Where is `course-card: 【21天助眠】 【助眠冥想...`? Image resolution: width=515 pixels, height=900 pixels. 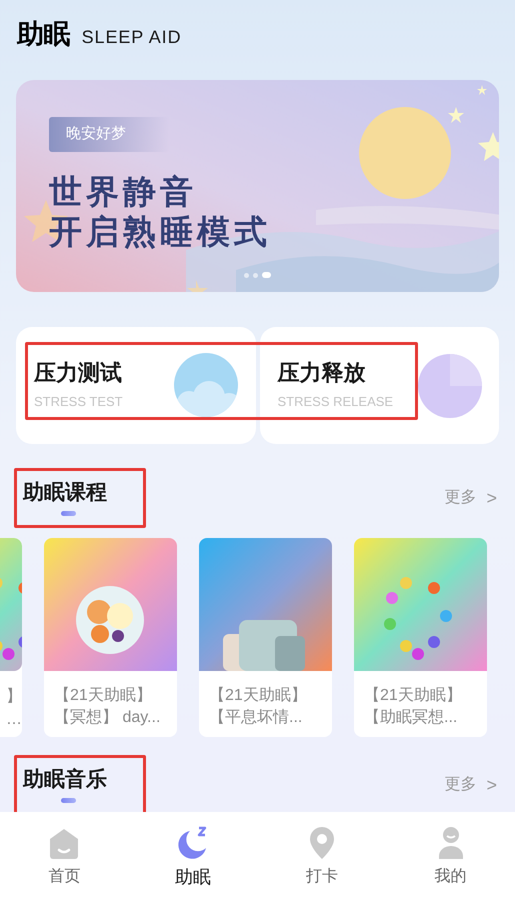 course-card: 【21天助眠】 【助眠冥想... is located at coordinates (420, 637).